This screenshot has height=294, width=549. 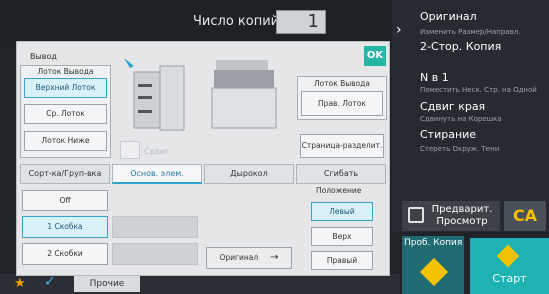 What do you see at coordinates (65, 174) in the screenshot?
I see `tab-sort-group: Сорт-ка/Груп-вка` at bounding box center [65, 174].